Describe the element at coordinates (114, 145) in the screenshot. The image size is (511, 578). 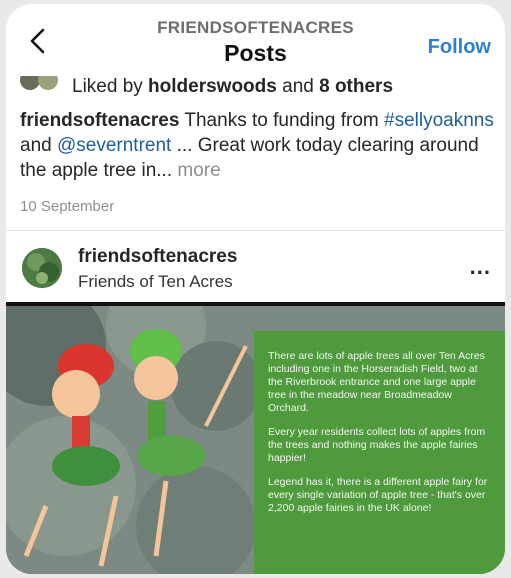
I see `mention-link: @severntrent` at that location.